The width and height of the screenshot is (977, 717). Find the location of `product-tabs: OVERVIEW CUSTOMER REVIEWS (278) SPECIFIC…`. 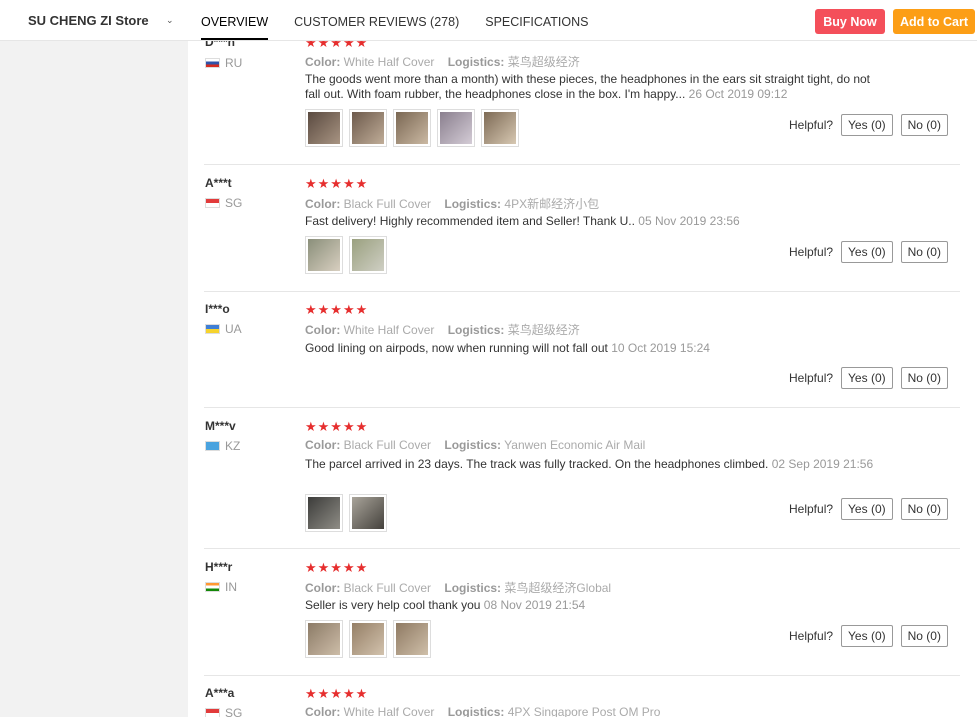

product-tabs: OVERVIEW CUSTOMER REVIEWS (278) SPECIFIC… is located at coordinates (408, 20).